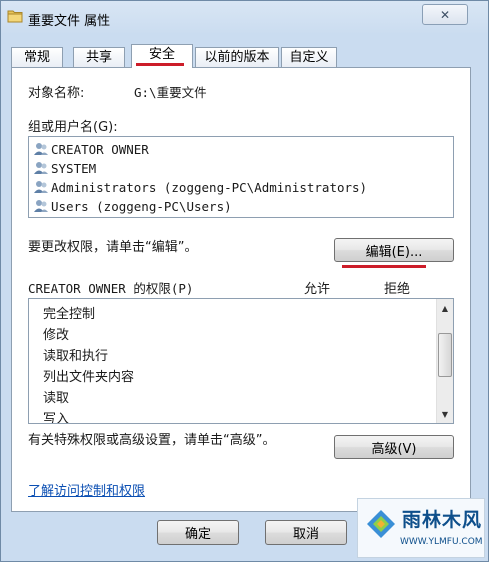 The width and height of the screenshot is (489, 562). Describe the element at coordinates (69, 314) in the screenshot. I see `permission-item: 完全控制` at that location.